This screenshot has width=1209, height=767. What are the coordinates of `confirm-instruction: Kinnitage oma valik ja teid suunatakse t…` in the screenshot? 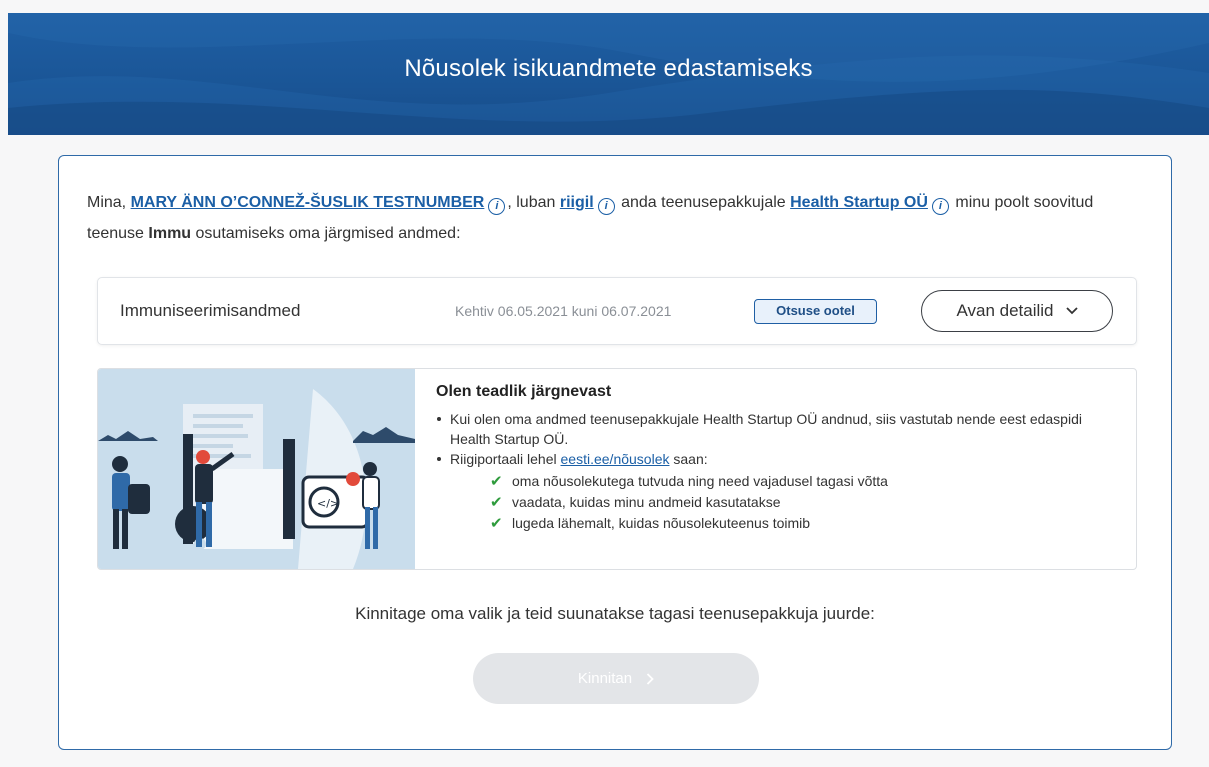 It's located at (615, 613).